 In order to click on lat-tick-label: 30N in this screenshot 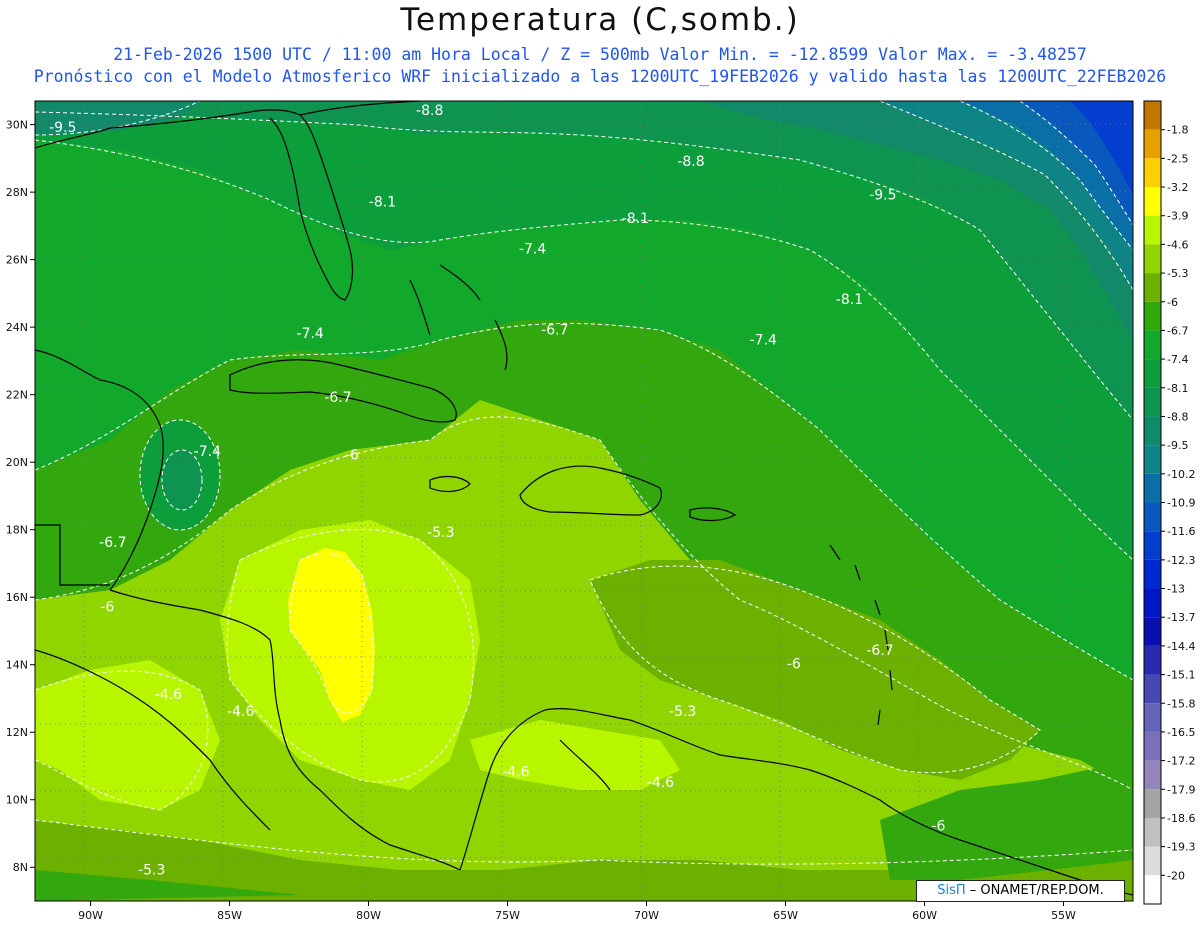, I will do `click(17, 125)`.